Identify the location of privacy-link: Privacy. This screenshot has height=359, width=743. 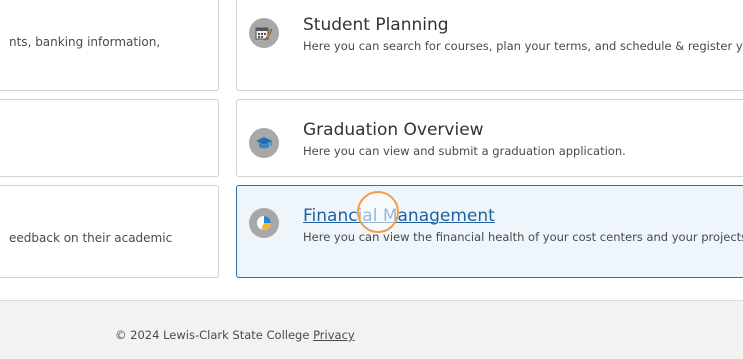
(334, 335).